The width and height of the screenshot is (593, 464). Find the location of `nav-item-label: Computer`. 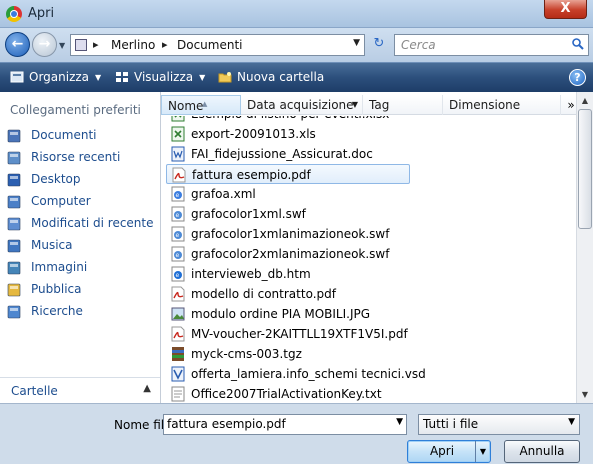

nav-item-label: Computer is located at coordinates (61, 201).